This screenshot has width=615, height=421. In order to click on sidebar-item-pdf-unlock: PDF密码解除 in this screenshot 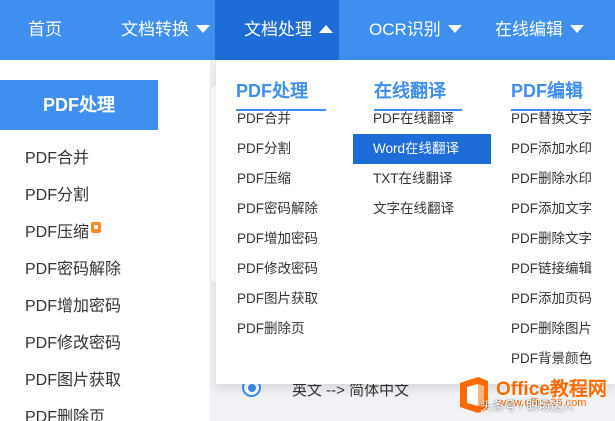, I will do `click(73, 270)`.